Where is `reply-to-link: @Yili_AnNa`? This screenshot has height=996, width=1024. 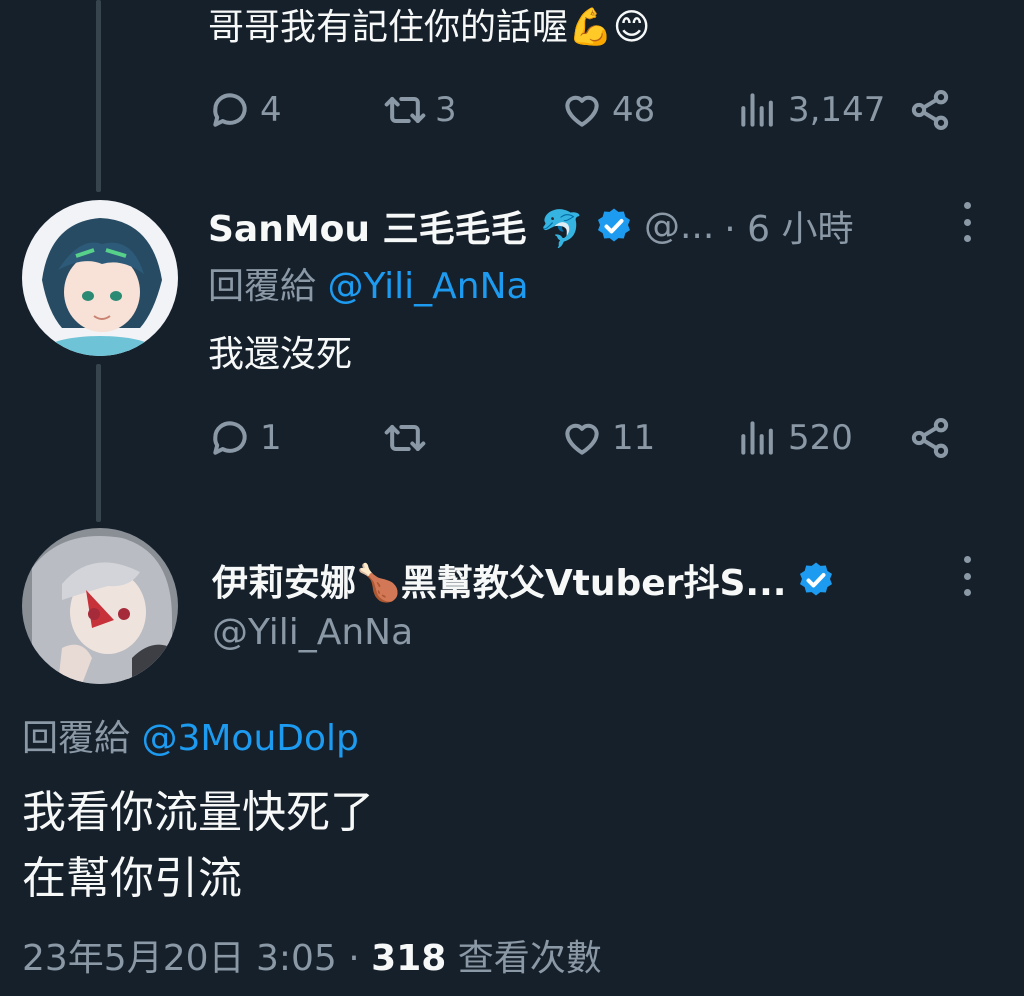
reply-to-link: @Yili_AnNa is located at coordinates (427, 286).